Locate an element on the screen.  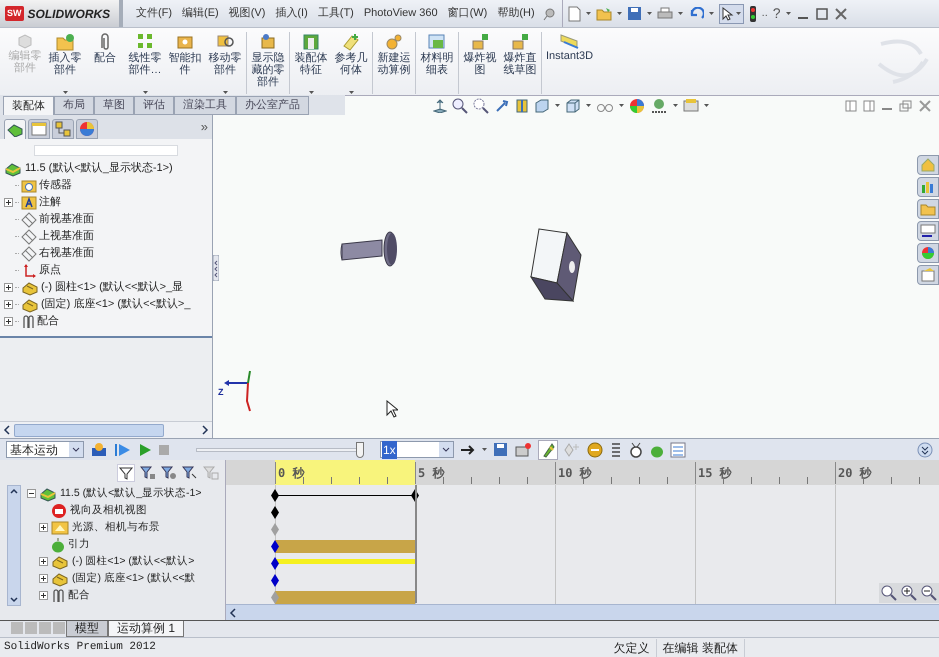
previous-view-icon is located at coordinates (502, 106).